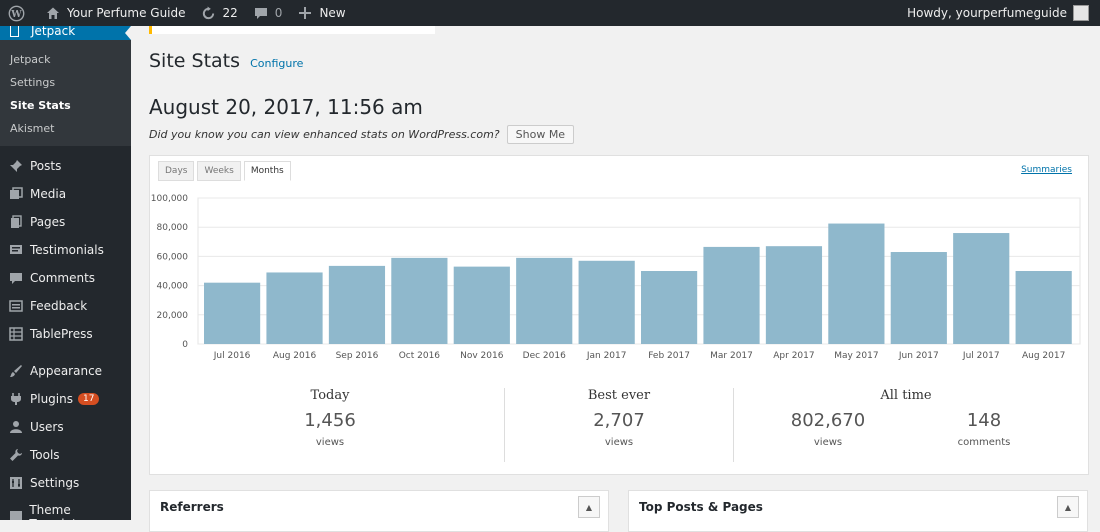 The width and height of the screenshot is (1100, 532). I want to click on tab-months: Months, so click(267, 171).